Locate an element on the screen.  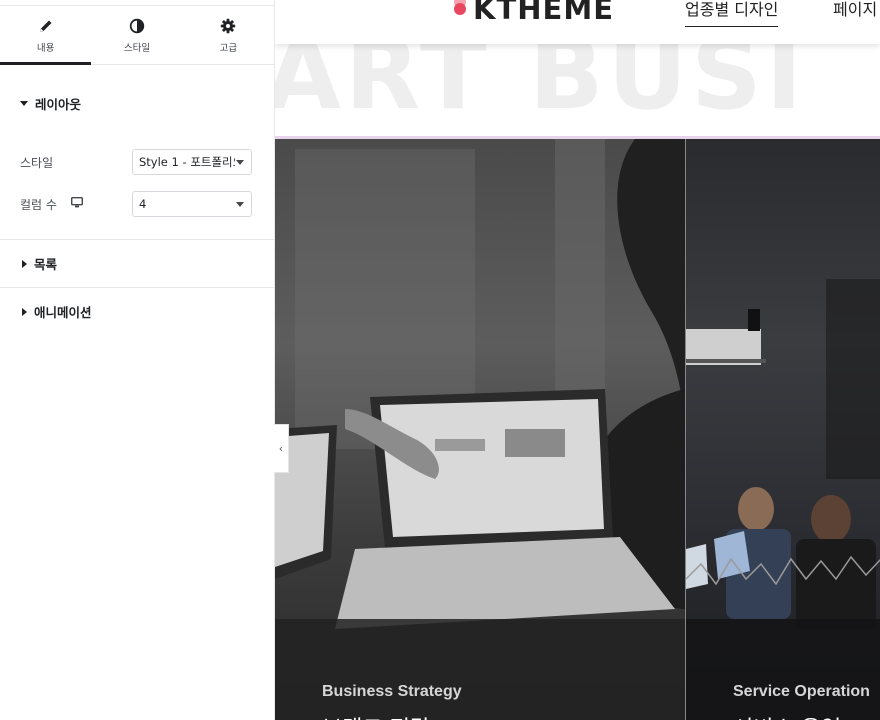
tab-content: 내용 is located at coordinates (46, 35).